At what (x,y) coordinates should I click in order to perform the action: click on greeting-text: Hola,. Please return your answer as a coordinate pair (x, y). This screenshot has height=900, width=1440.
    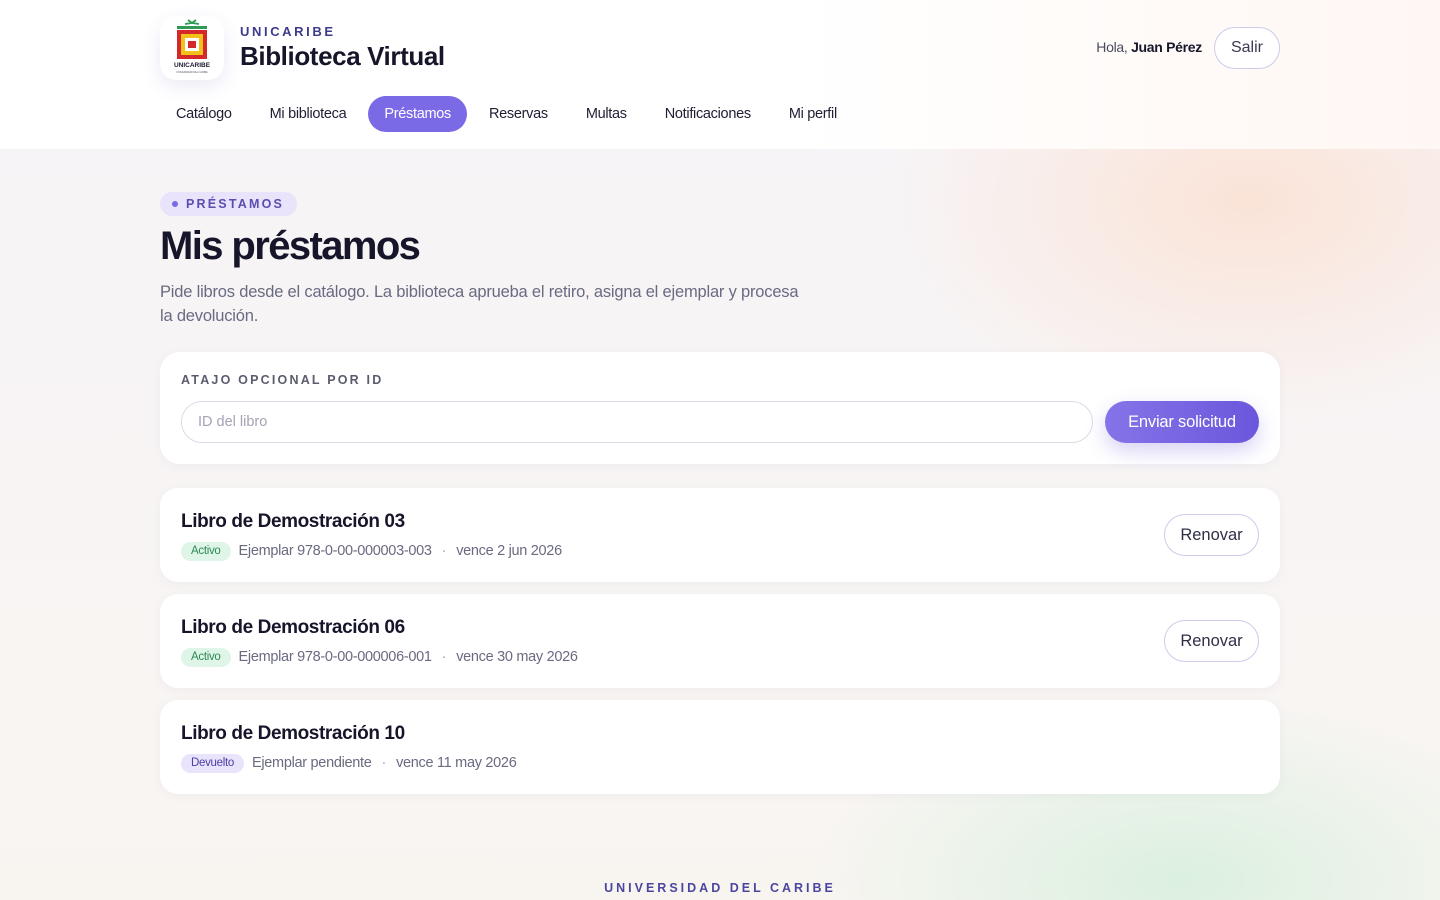
    Looking at the image, I should click on (1112, 47).